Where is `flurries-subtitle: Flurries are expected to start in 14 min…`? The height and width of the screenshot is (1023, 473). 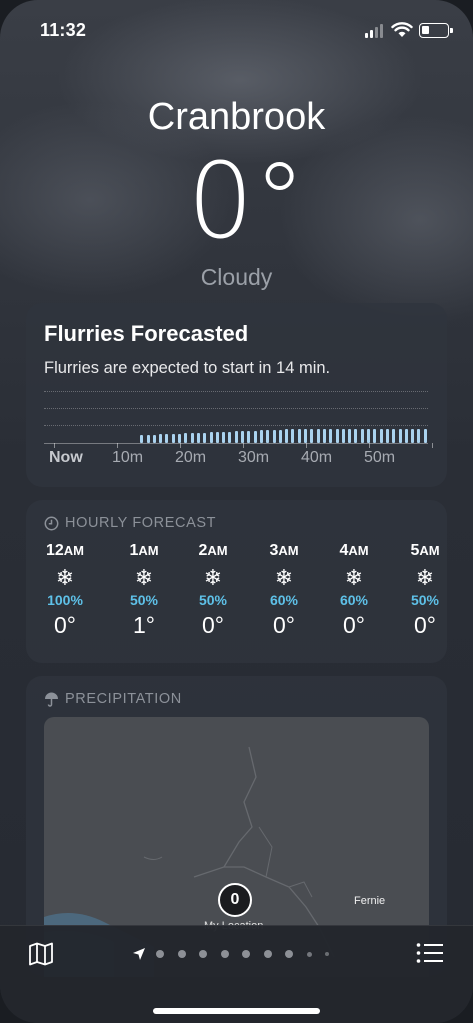 flurries-subtitle: Flurries are expected to start in 14 min… is located at coordinates (187, 368).